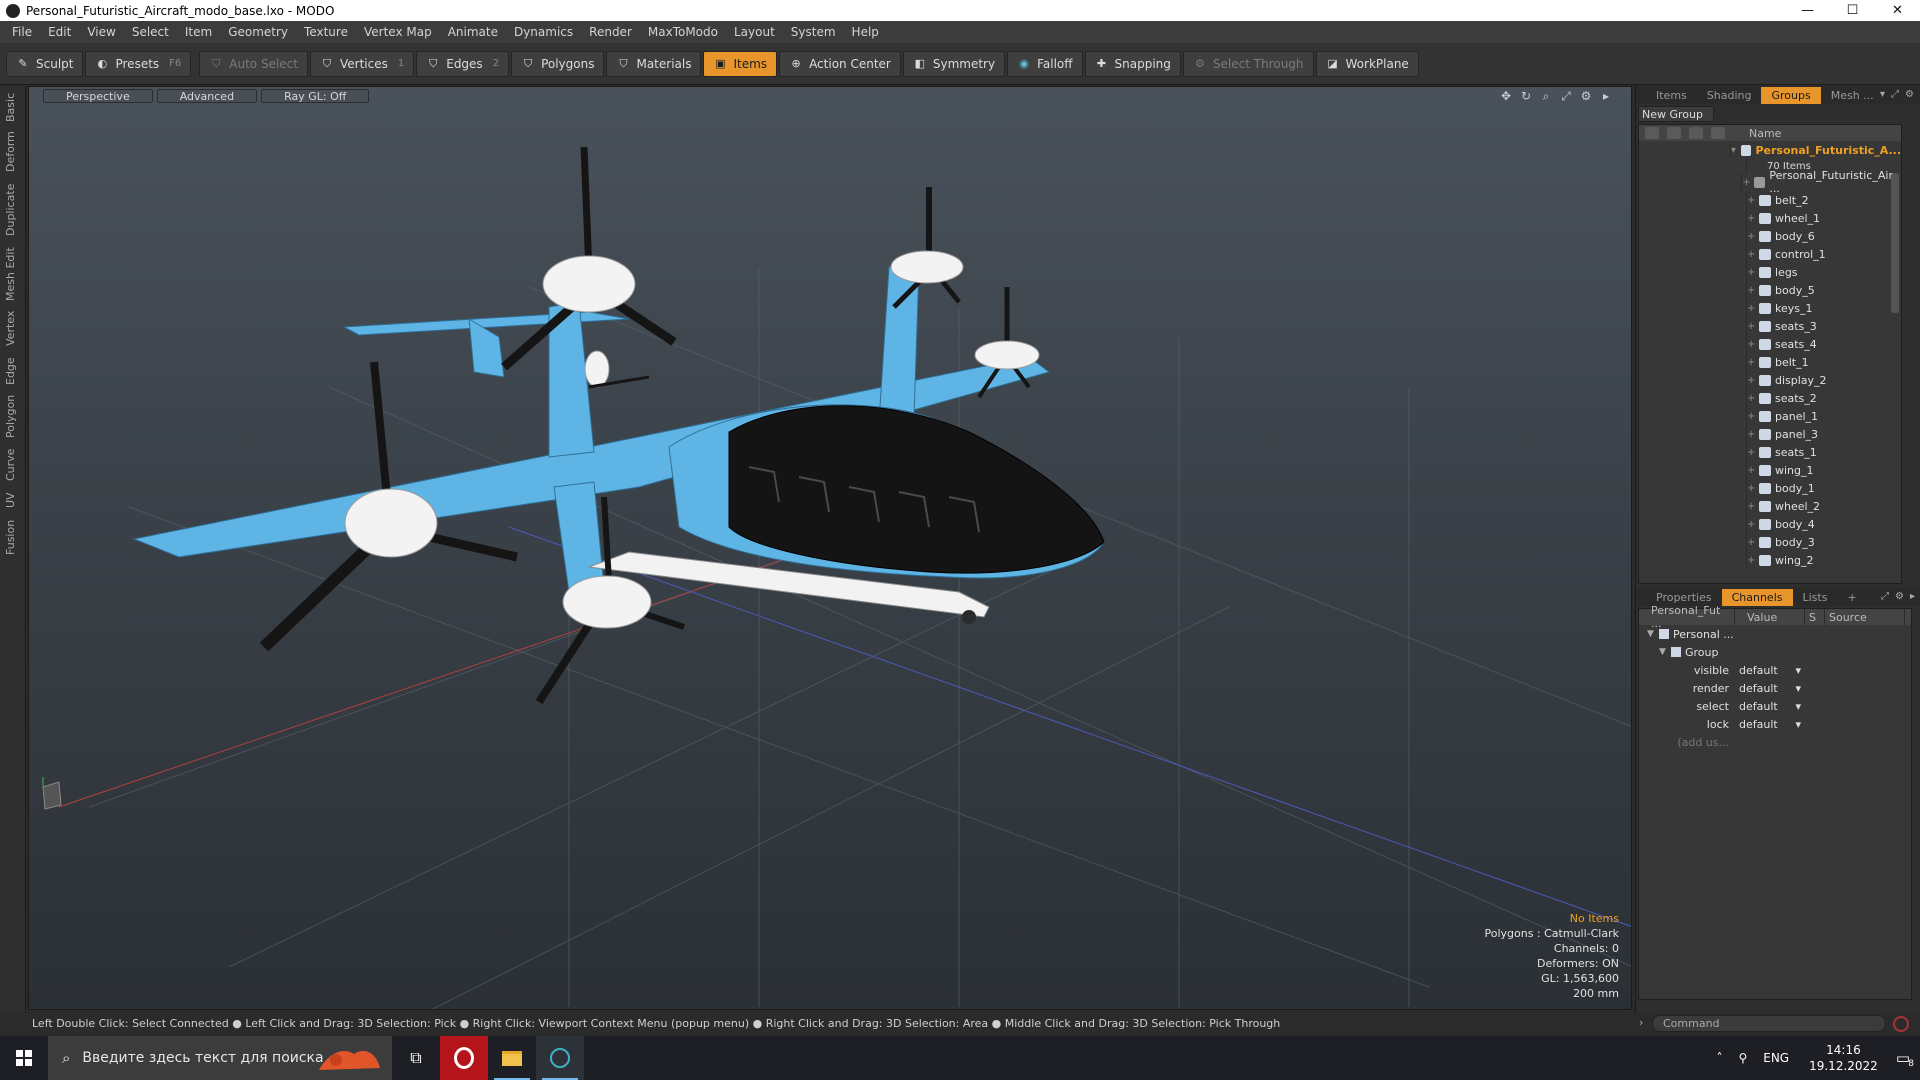 Image resolution: width=1920 pixels, height=1080 pixels. I want to click on command-input: Command, so click(1769, 1023).